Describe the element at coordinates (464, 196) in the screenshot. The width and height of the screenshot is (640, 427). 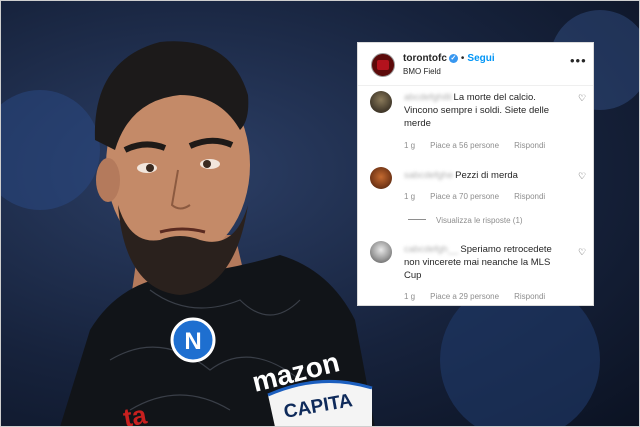
I see `comment-likes: Piace a 70 persone` at that location.